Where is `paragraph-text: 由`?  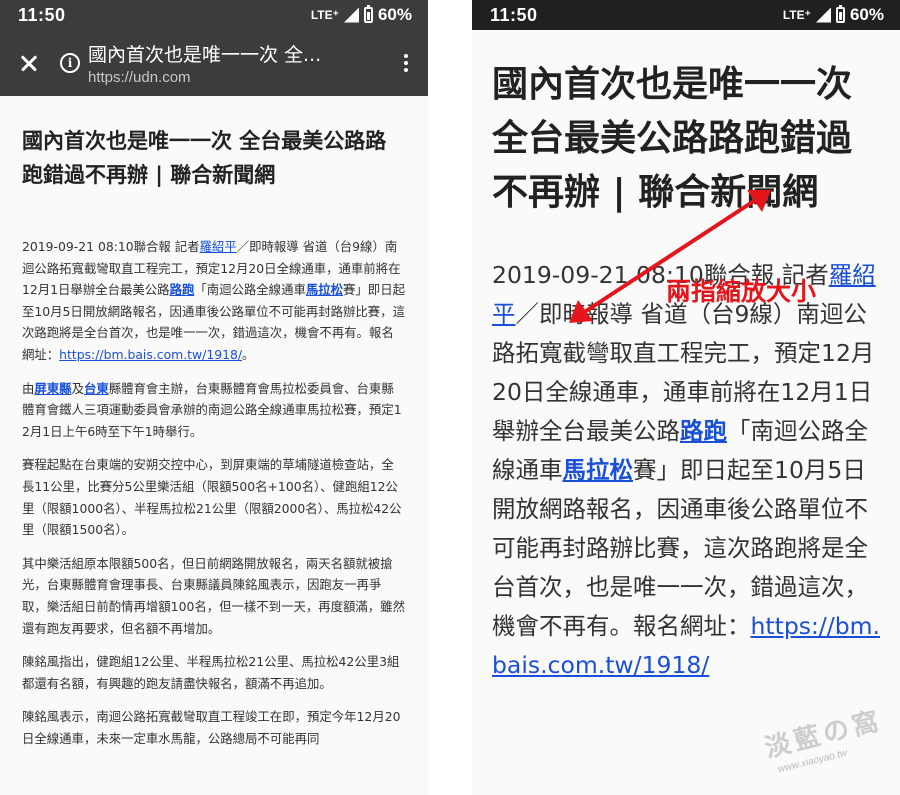
paragraph-text: 由 is located at coordinates (28, 388).